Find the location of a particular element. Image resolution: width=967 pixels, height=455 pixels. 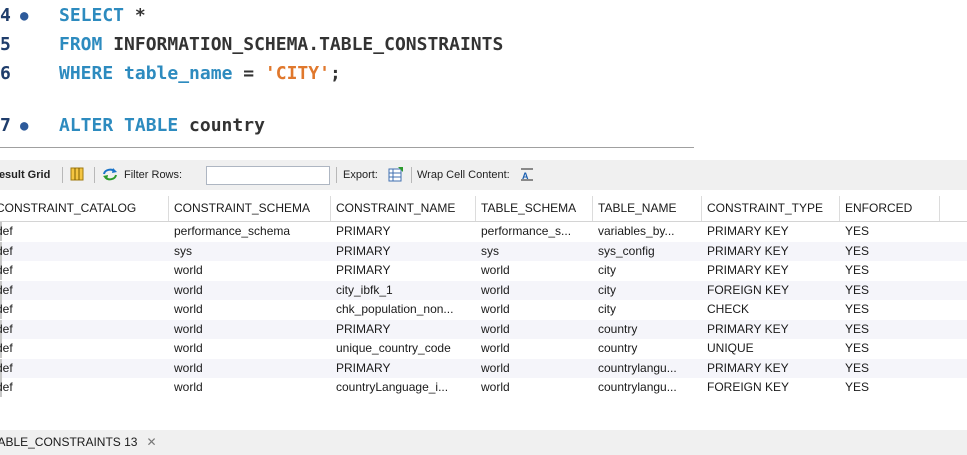

code-text: SELECT * is located at coordinates (102, 16).